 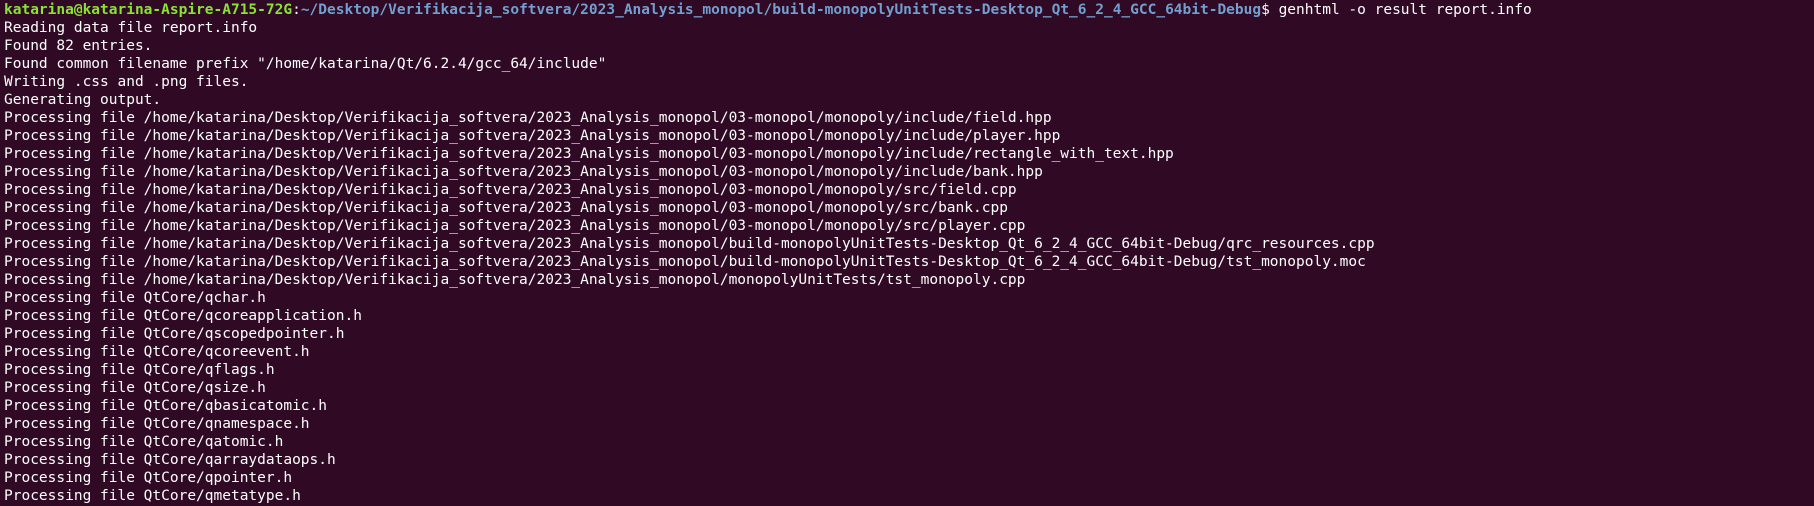 I want to click on output-line: Found 82 entries., so click(x=78, y=46).